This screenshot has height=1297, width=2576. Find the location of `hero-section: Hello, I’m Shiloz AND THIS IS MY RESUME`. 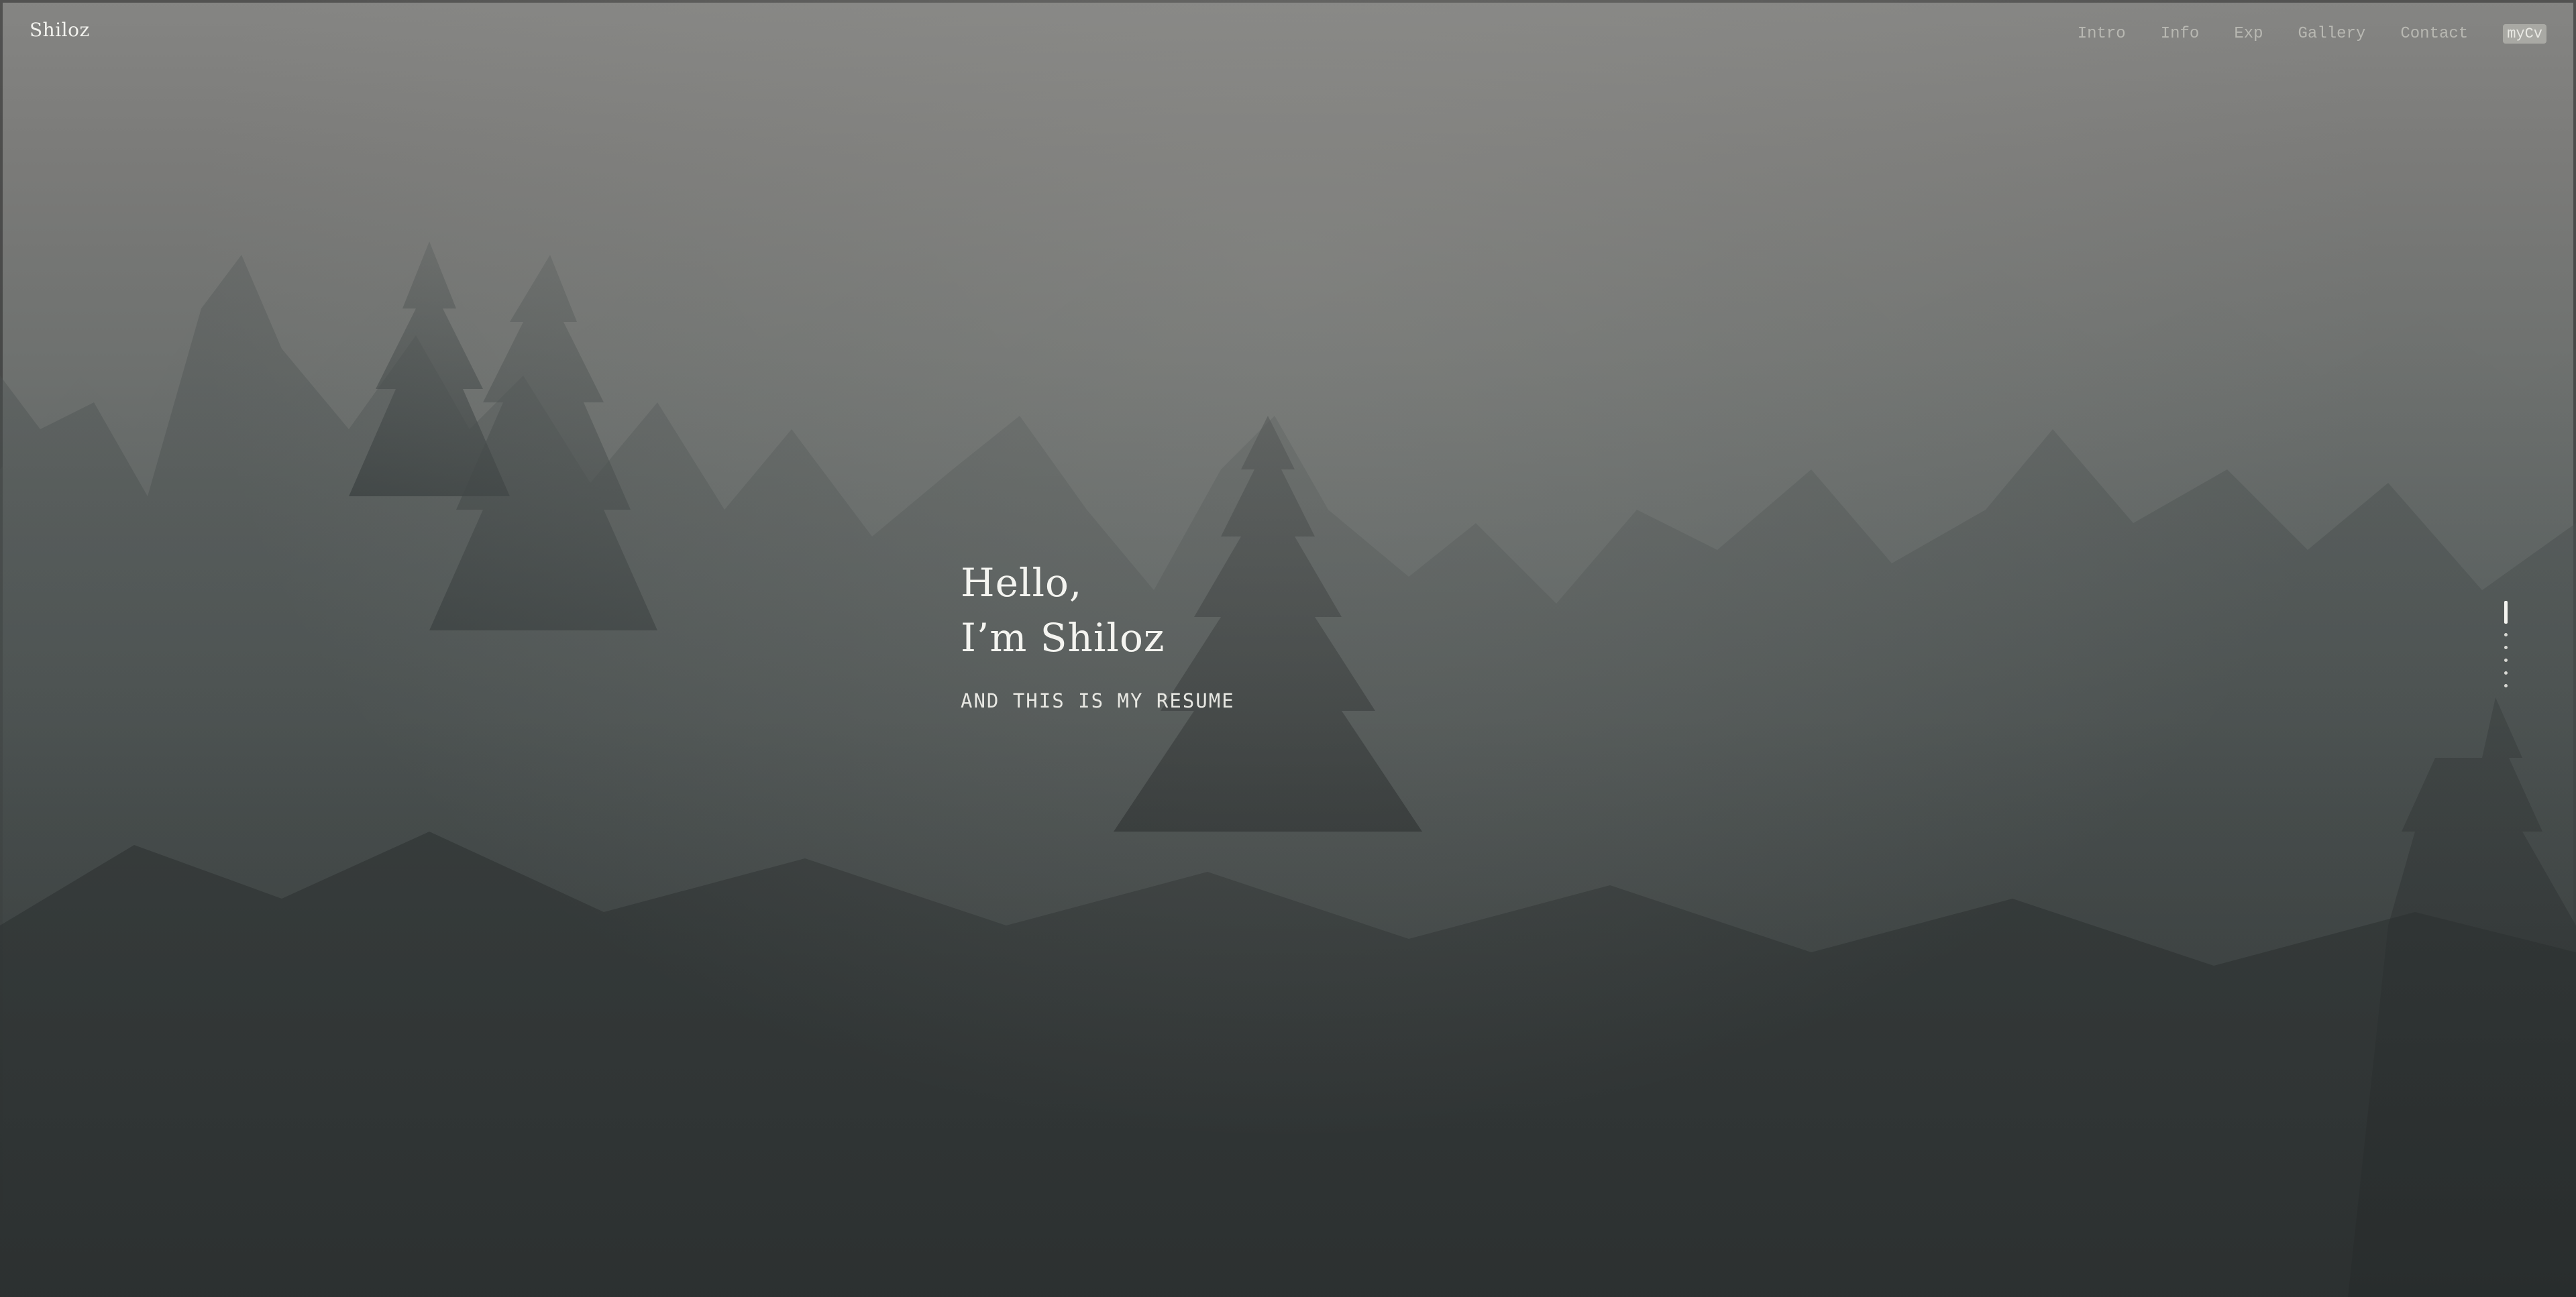

hero-section: Hello, I’m Shiloz AND THIS IS MY RESUME is located at coordinates (1098, 633).